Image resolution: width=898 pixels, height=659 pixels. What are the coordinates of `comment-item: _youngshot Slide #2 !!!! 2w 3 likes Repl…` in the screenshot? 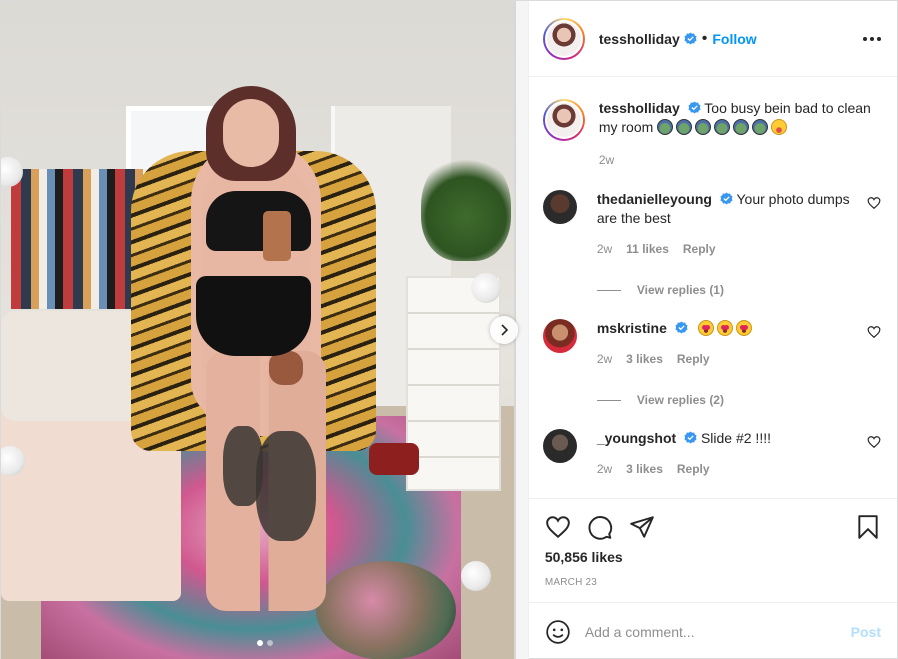 It's located at (711, 454).